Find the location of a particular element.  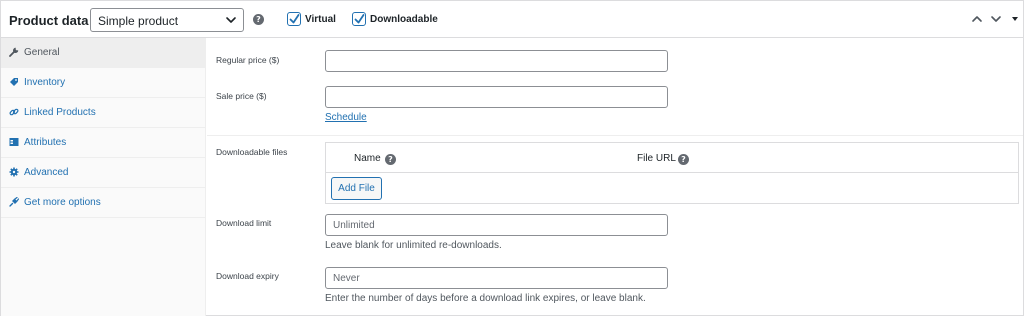

table-icon is located at coordinates (14, 142).